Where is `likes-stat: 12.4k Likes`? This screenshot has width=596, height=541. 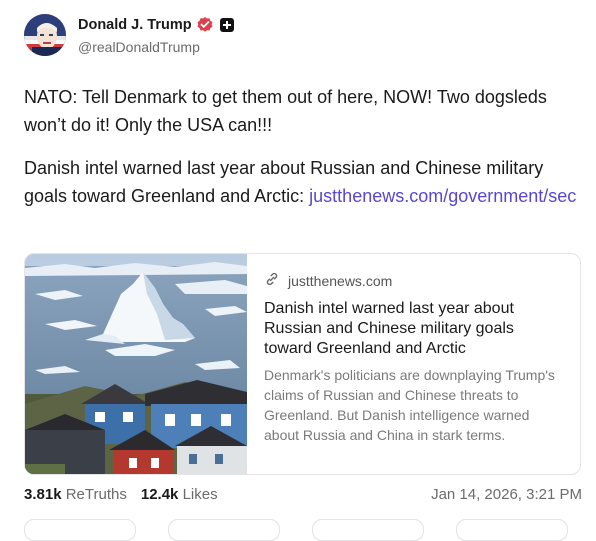 likes-stat: 12.4k Likes is located at coordinates (179, 494).